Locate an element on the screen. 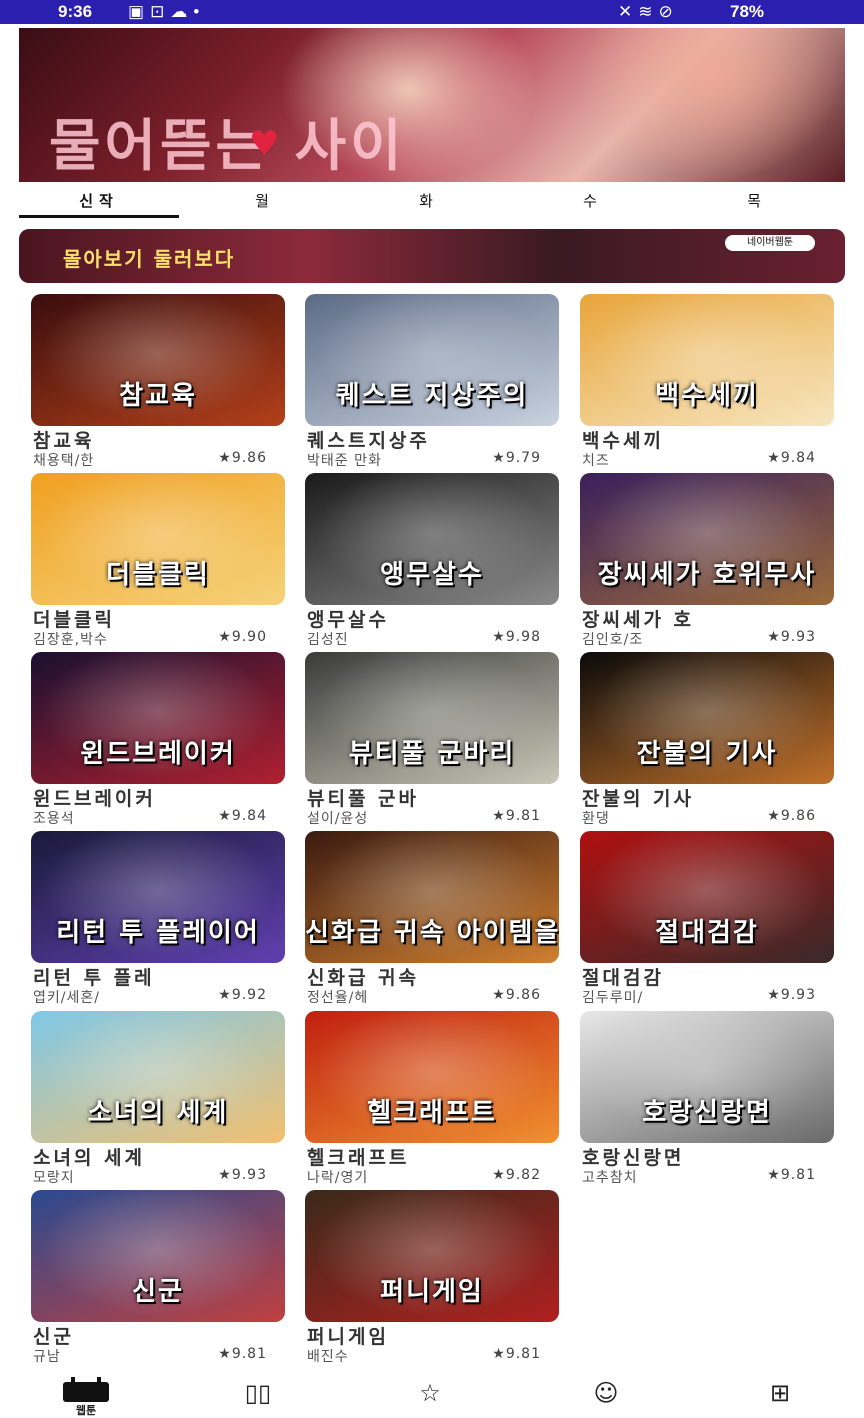  comic-title: 리턴 투 플레 is located at coordinates (158, 976).